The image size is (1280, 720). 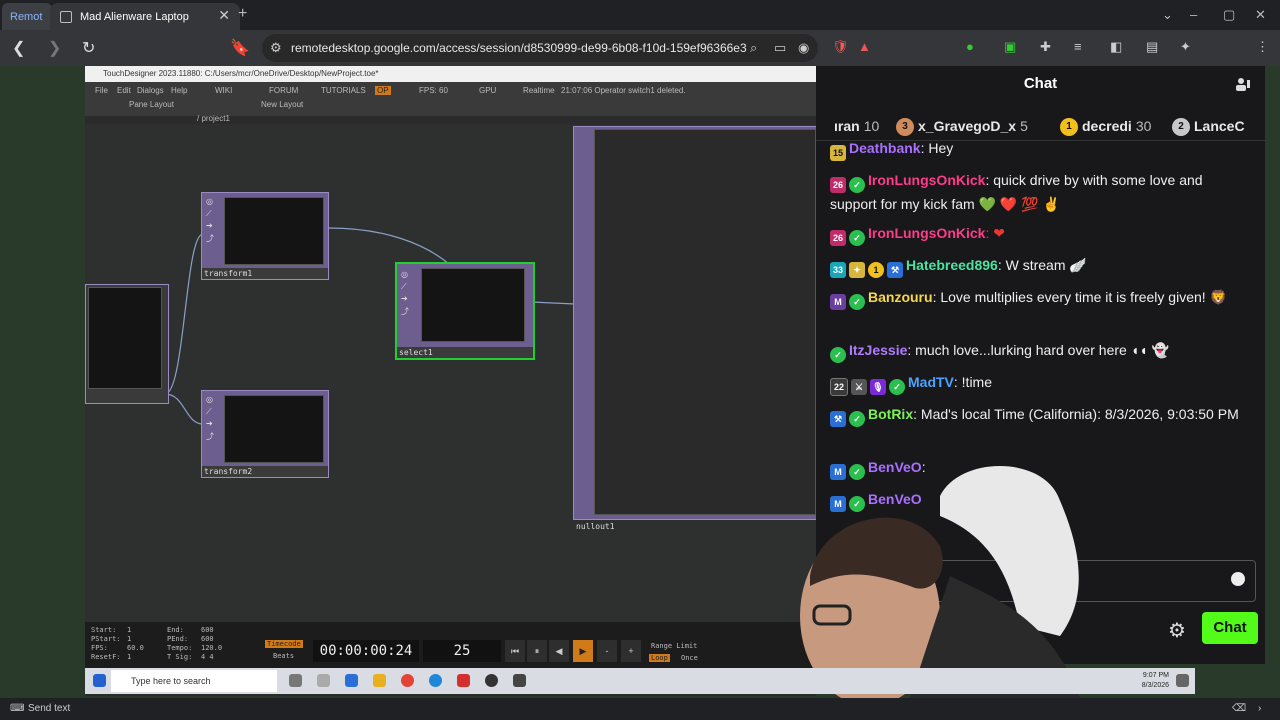 What do you see at coordinates (1229, 15) in the screenshot?
I see `maximize-icon: ▢` at bounding box center [1229, 15].